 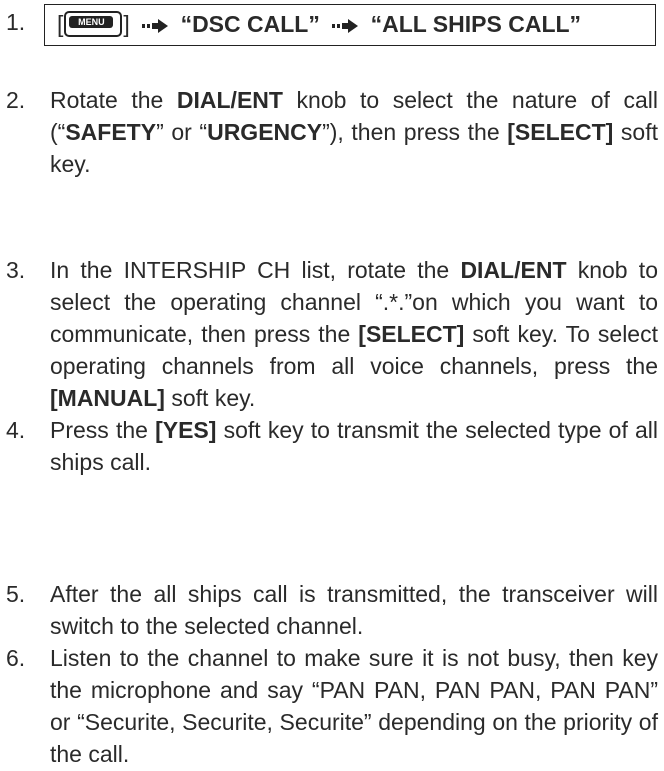 I want to click on step-number: 4., so click(x=16, y=430).